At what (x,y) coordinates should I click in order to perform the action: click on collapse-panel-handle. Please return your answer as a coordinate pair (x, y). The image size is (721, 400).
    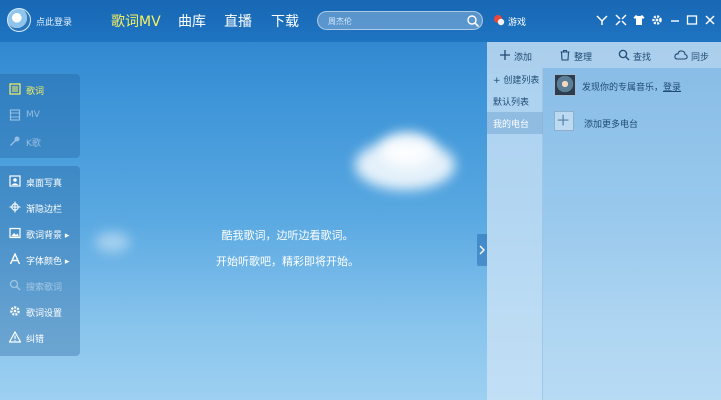
    Looking at the image, I should click on (482, 250).